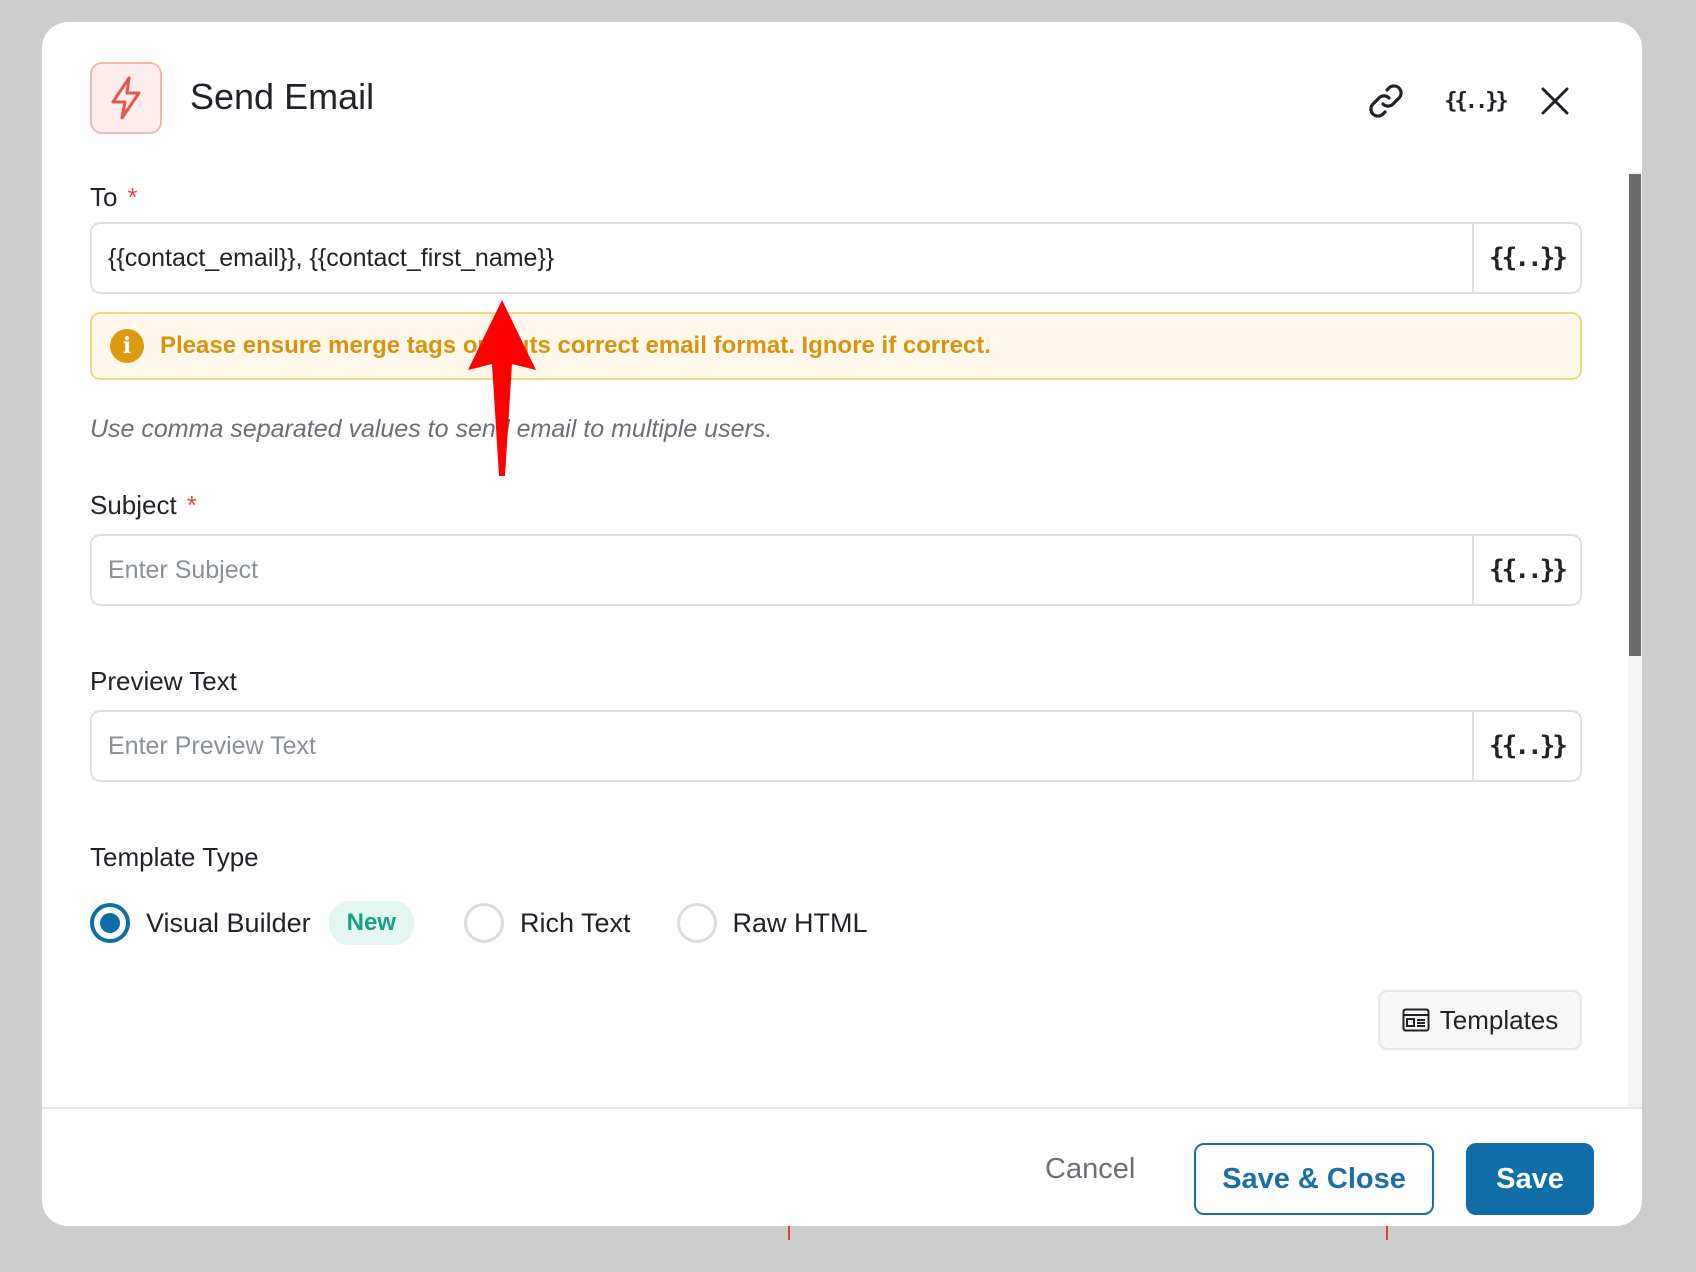 Image resolution: width=1696 pixels, height=1272 pixels. Describe the element at coordinates (696, 923) in the screenshot. I see `radio-raw-html` at that location.